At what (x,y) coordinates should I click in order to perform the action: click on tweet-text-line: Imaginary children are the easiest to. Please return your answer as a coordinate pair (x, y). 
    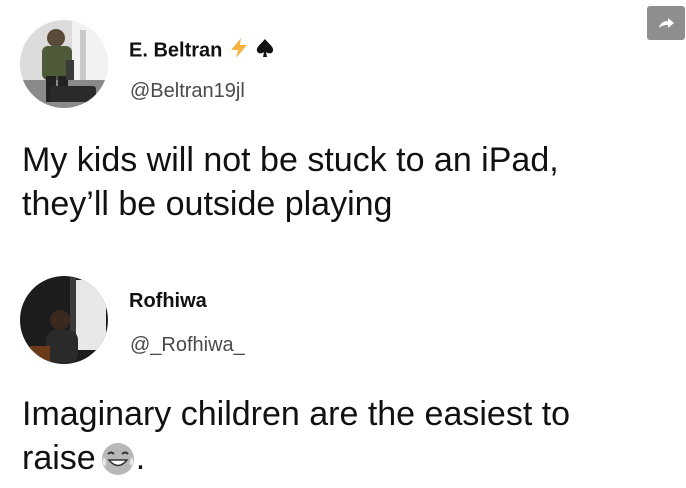
    Looking at the image, I should click on (296, 414).